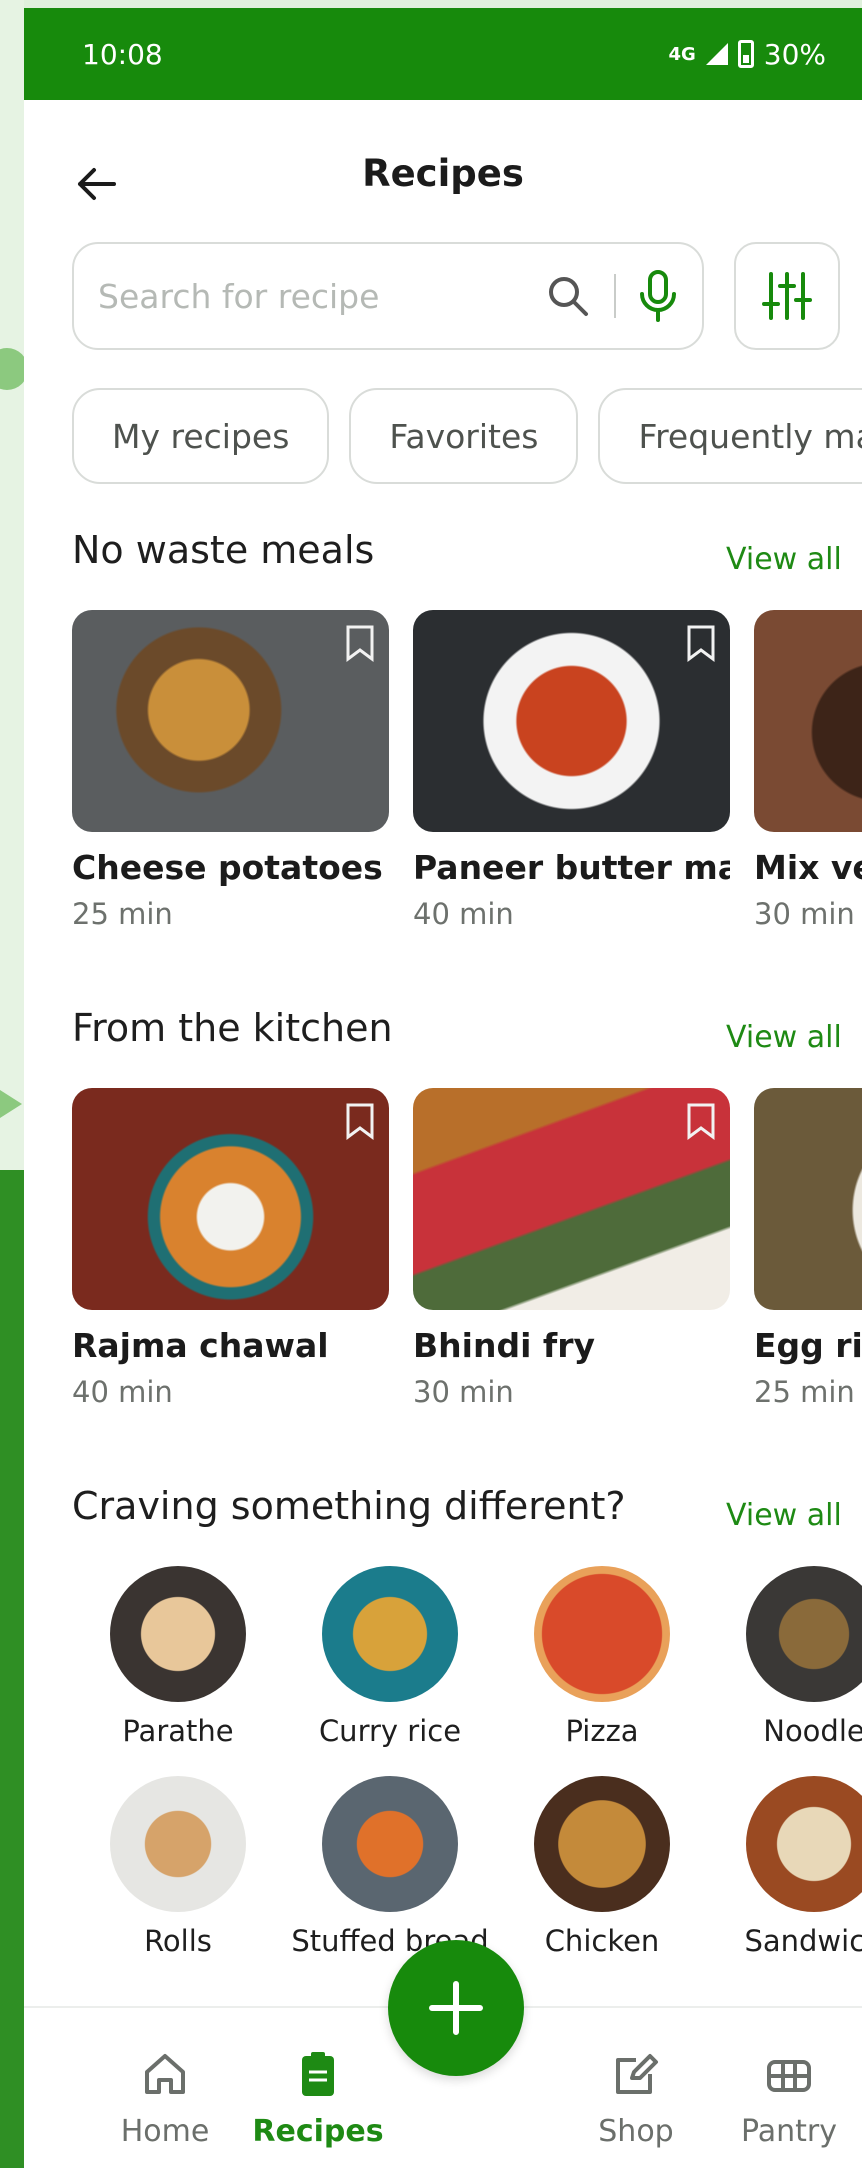 The width and height of the screenshot is (862, 2168). I want to click on section-title-no-waste: No waste meals, so click(223, 550).